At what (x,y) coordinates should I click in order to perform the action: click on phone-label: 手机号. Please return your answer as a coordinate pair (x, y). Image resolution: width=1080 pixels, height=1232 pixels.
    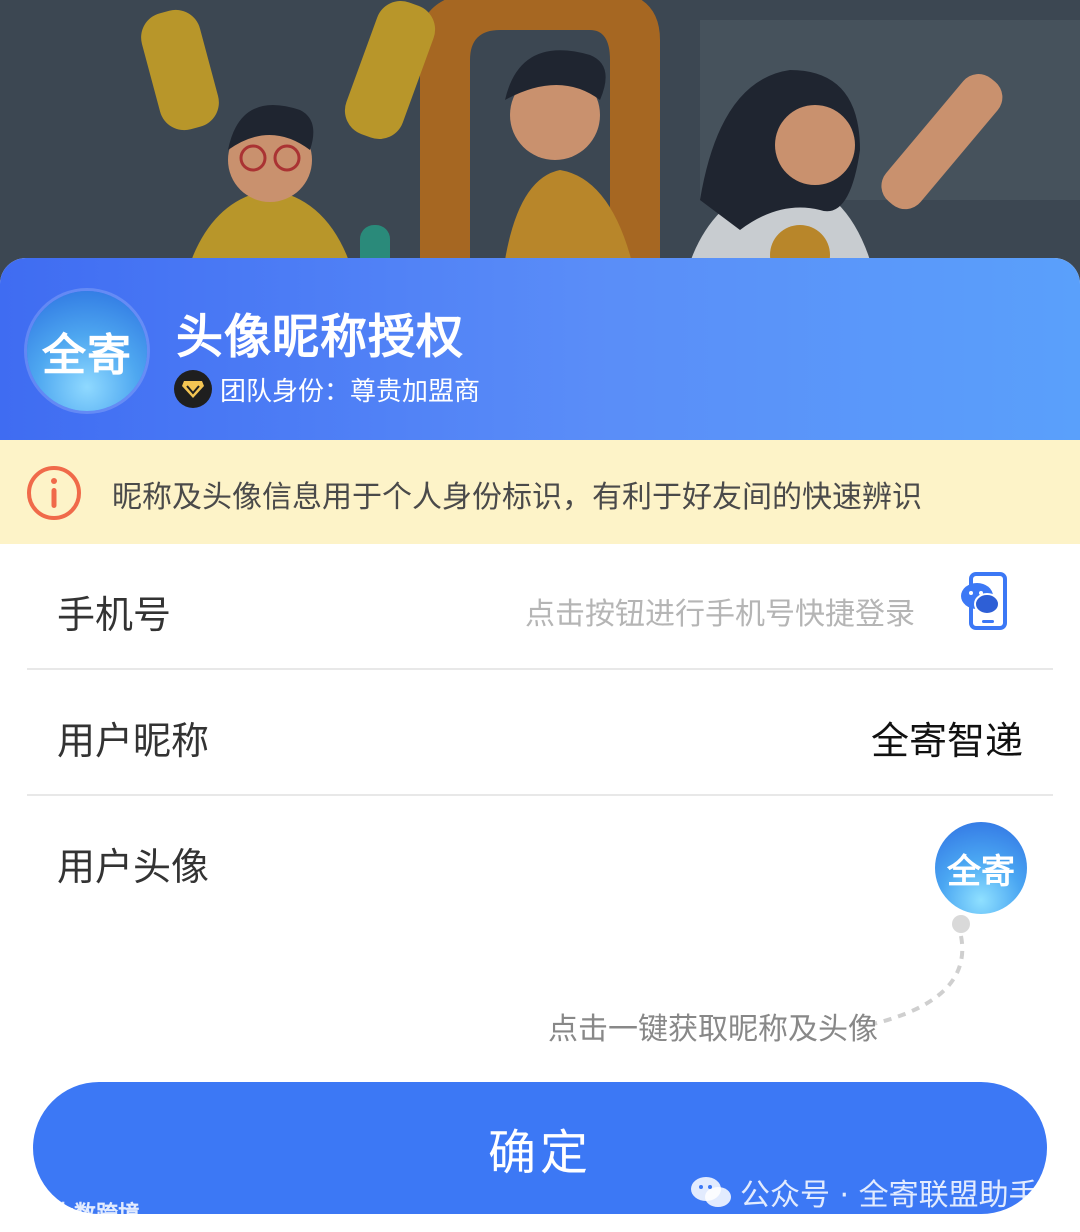
    Looking at the image, I should click on (114, 615).